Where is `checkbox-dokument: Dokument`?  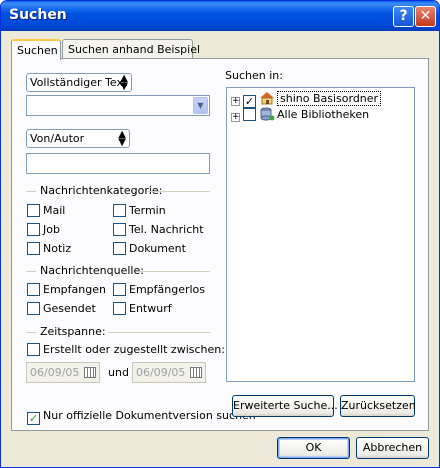
checkbox-dokument: Dokument is located at coordinates (149, 248).